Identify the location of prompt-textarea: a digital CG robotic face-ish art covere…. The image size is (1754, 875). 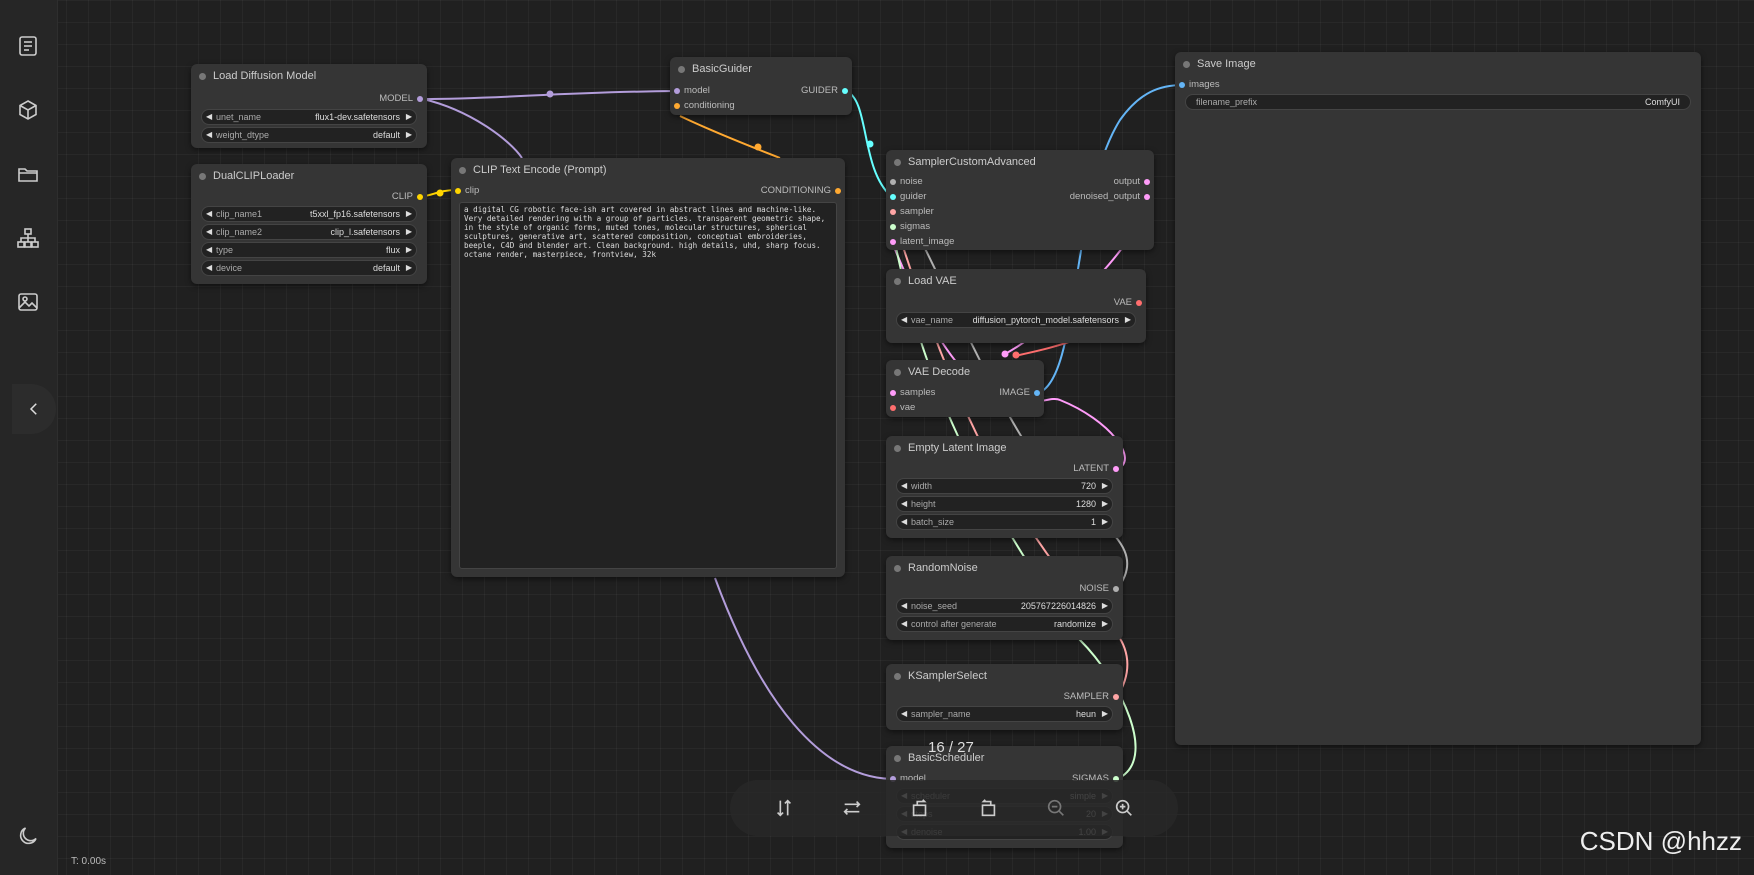
(648, 385).